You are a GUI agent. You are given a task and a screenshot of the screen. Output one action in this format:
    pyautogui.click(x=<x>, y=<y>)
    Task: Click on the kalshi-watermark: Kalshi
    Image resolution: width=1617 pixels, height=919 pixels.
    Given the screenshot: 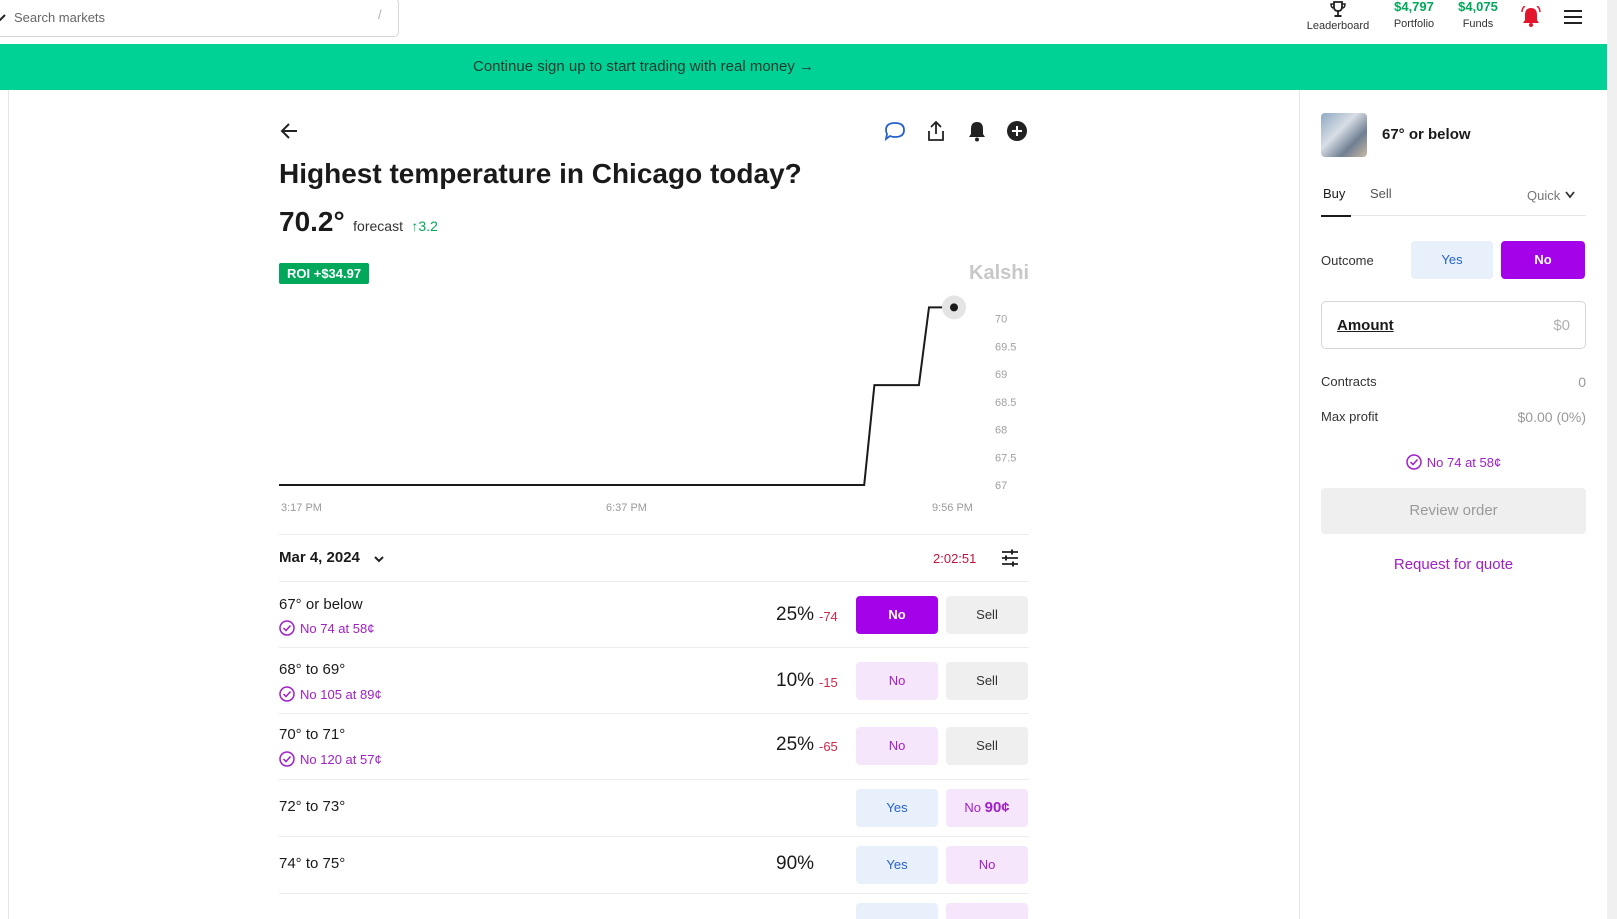 What is the action you would take?
    pyautogui.click(x=999, y=273)
    